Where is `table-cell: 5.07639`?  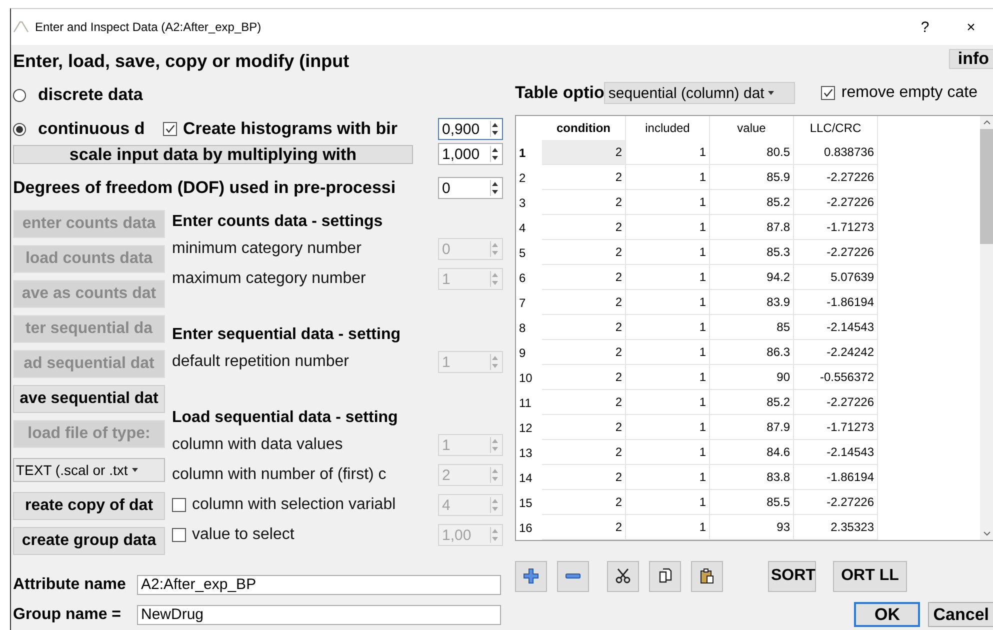 table-cell: 5.07639 is located at coordinates (836, 277).